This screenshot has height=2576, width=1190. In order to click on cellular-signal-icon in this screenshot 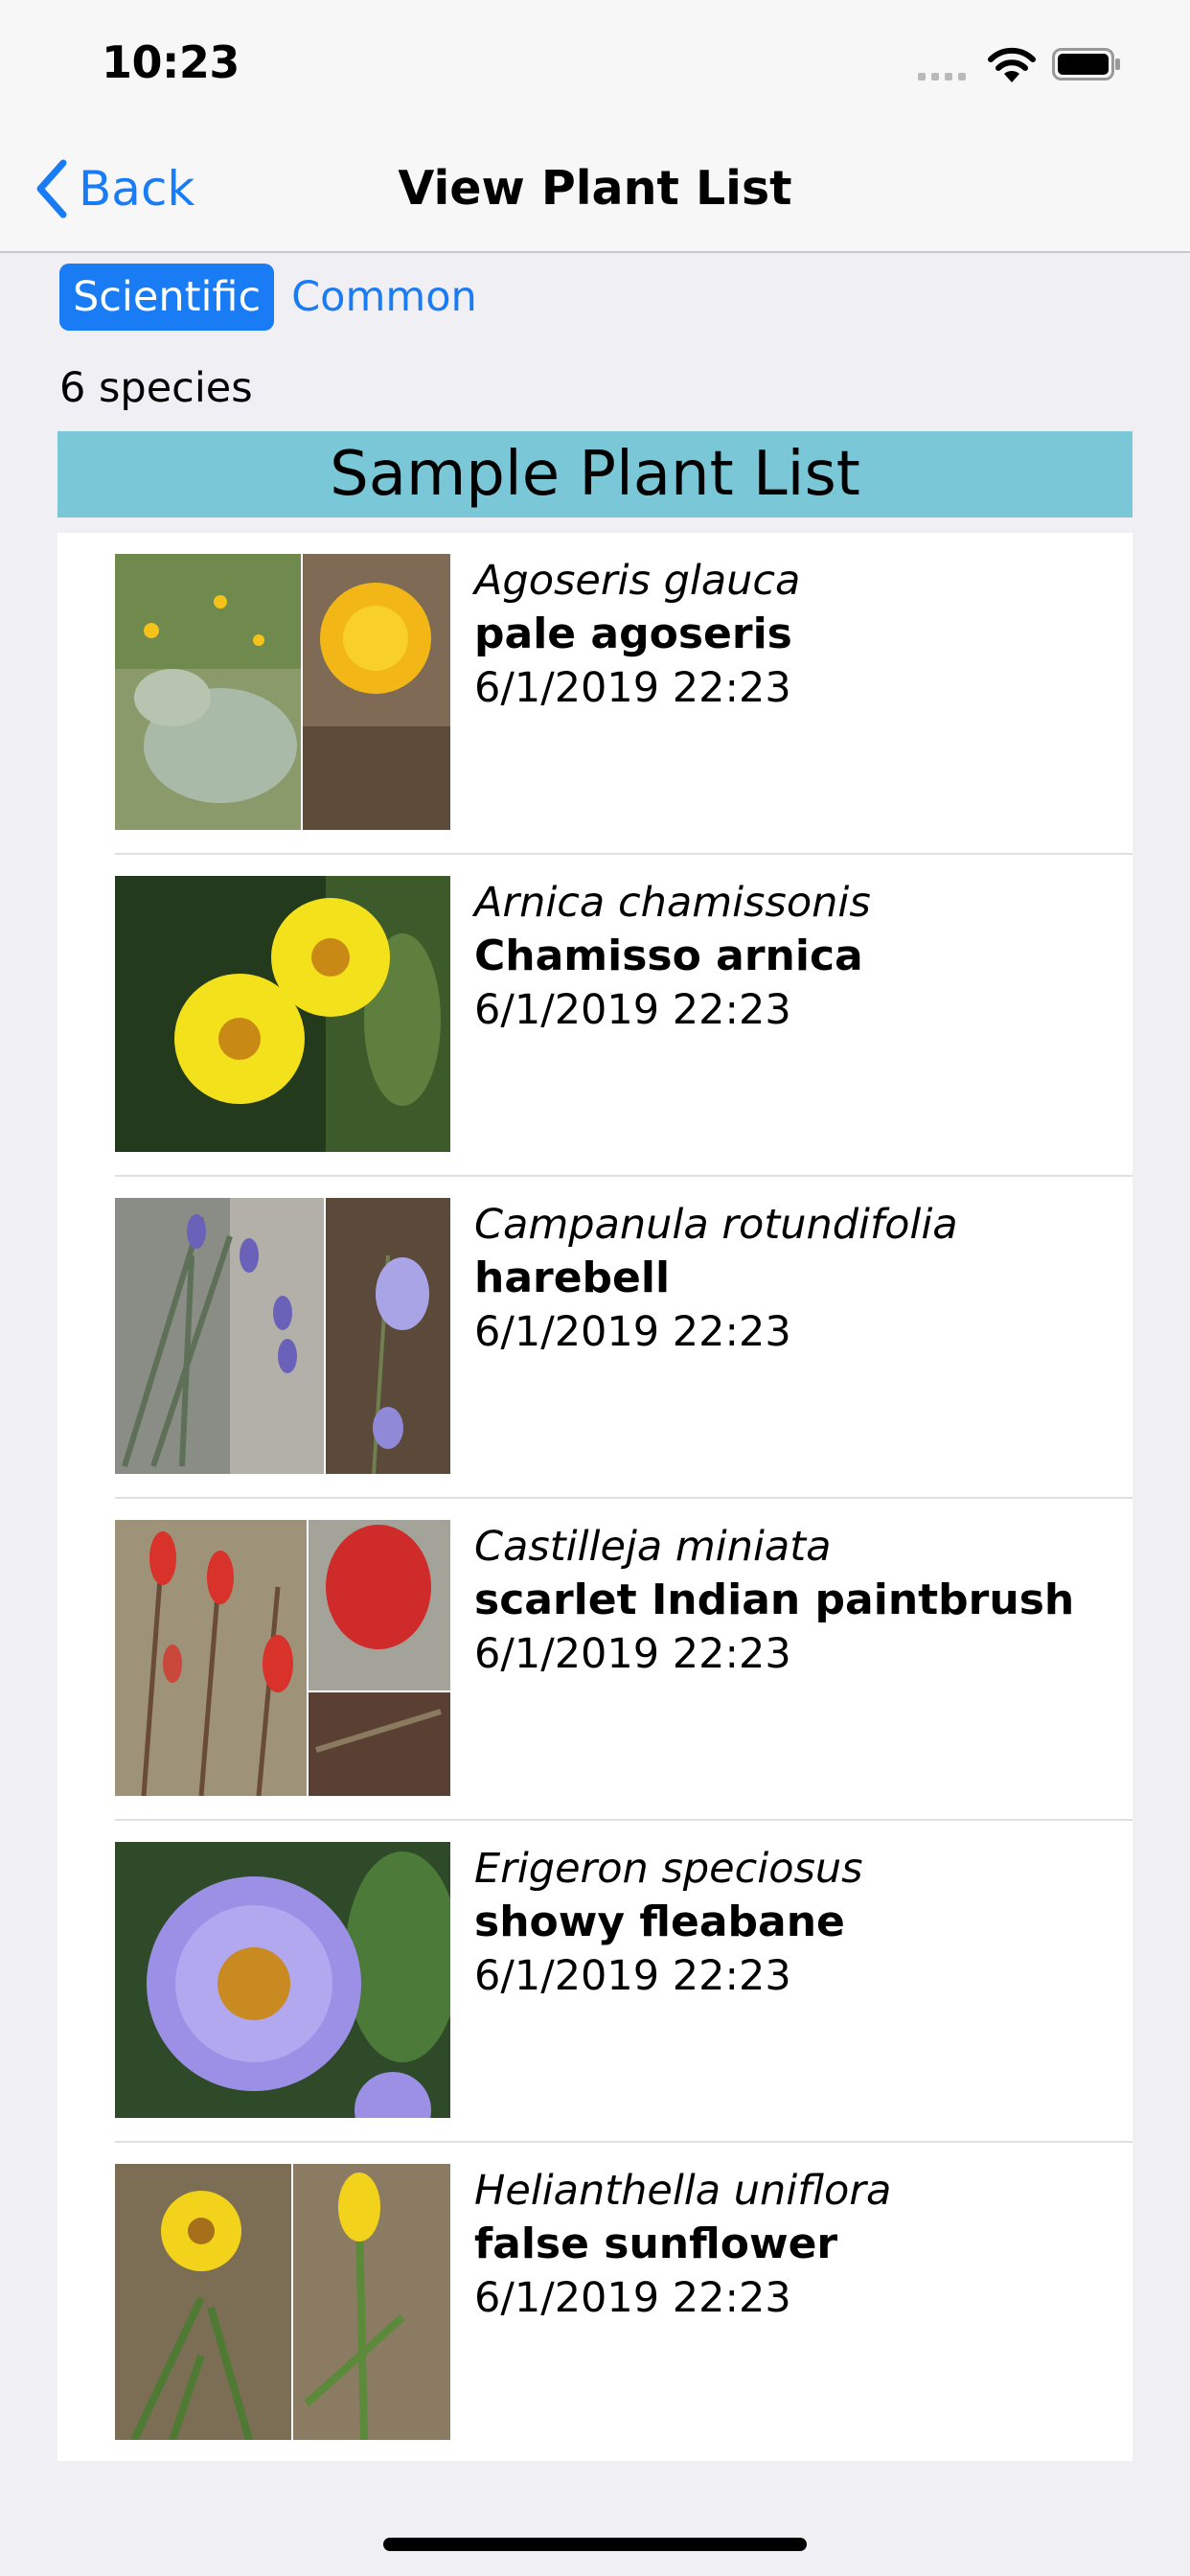, I will do `click(942, 76)`.